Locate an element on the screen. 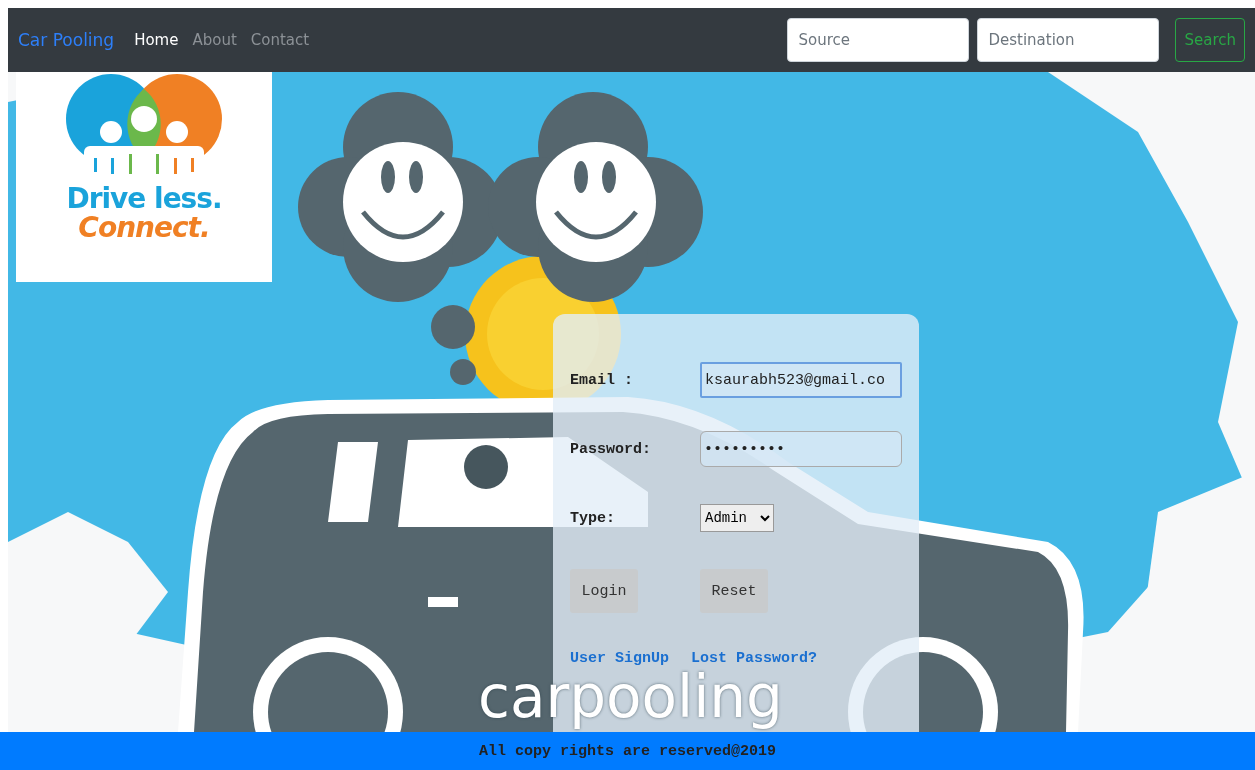  logo-tagline: Drive less. is located at coordinates (144, 199).